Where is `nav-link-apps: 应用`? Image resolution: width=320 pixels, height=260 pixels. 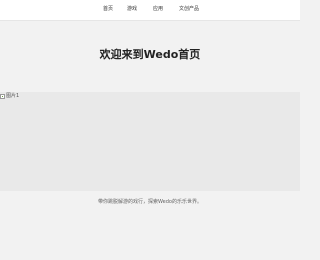 nav-link-apps: 应用 is located at coordinates (158, 9).